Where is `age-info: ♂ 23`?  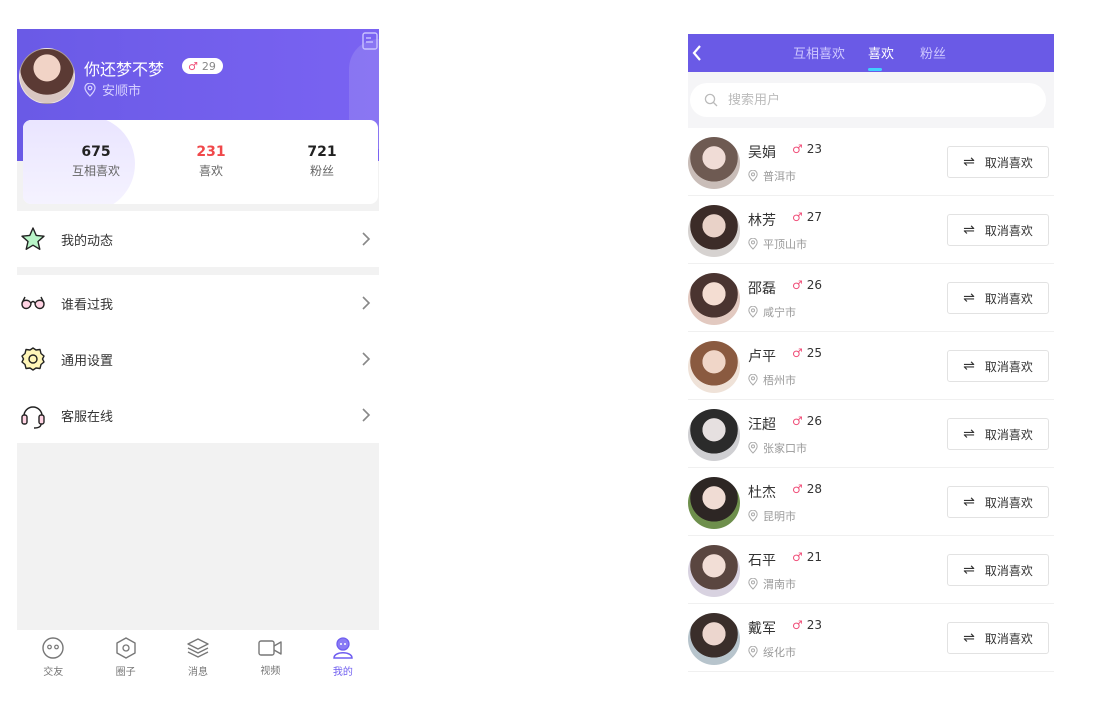 age-info: ♂ 23 is located at coordinates (807, 149).